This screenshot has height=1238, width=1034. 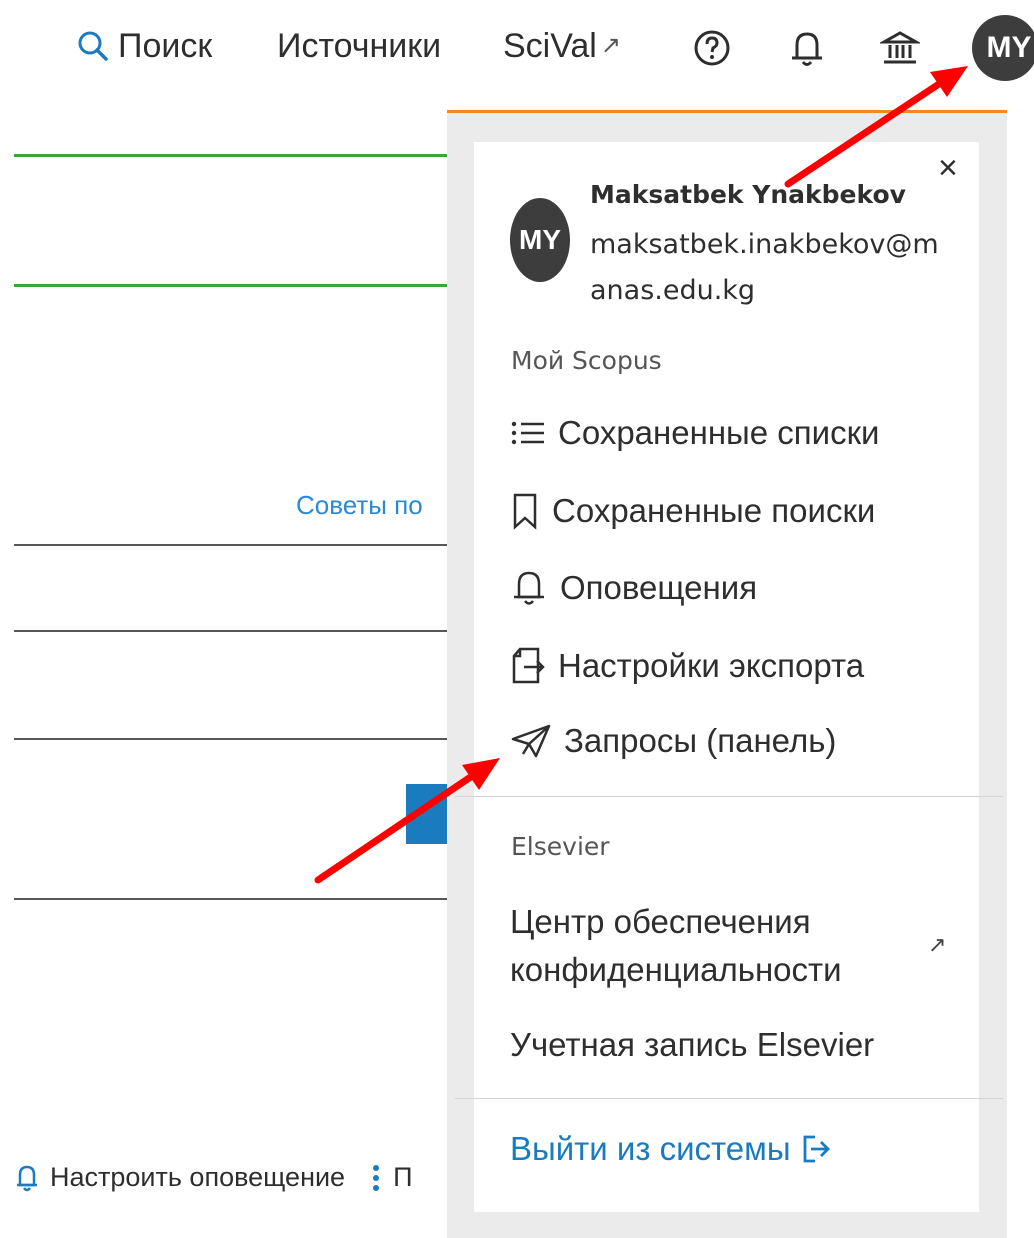 What do you see at coordinates (359, 46) in the screenshot?
I see `nav-sources-link: Источники` at bounding box center [359, 46].